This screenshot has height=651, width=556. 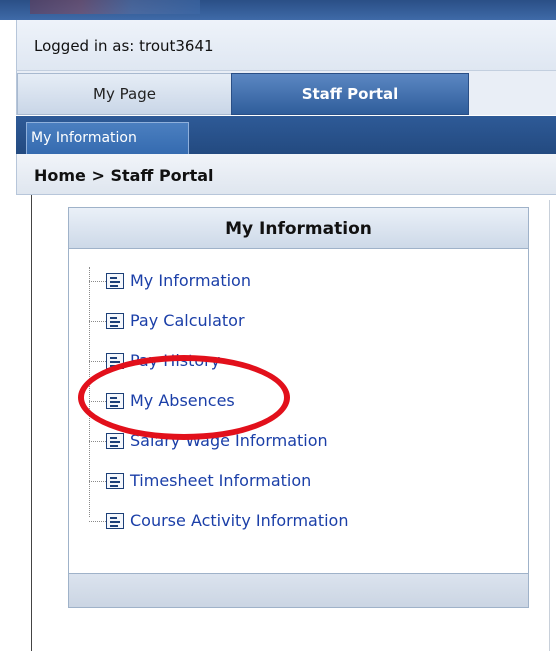 I want to click on column-divider, so click(x=549, y=425).